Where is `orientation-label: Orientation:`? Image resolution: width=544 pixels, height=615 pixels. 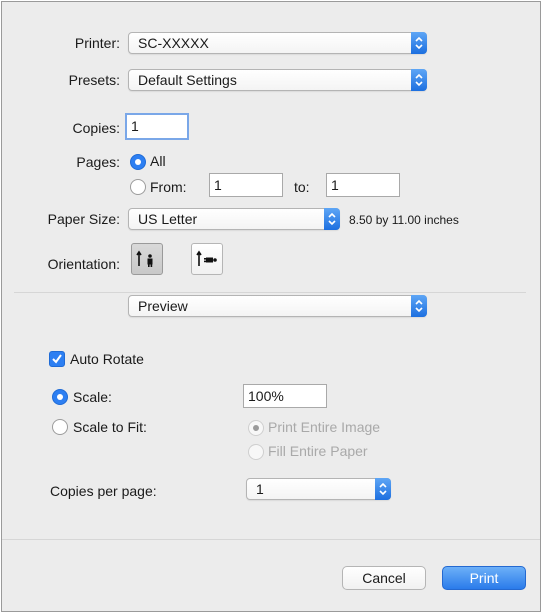
orientation-label: Orientation: is located at coordinates (83, 264).